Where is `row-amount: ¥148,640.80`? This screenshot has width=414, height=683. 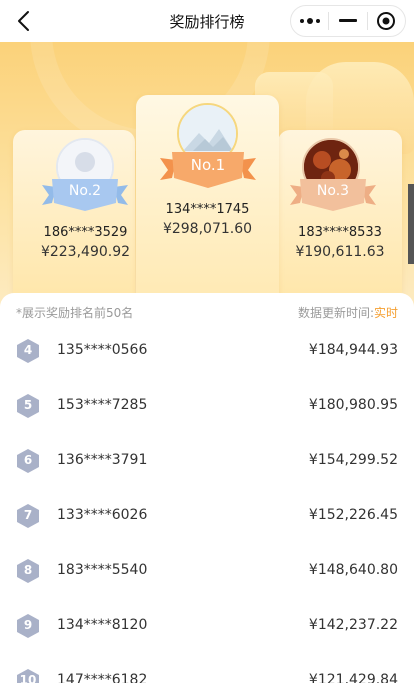 row-amount: ¥148,640.80 is located at coordinates (353, 570).